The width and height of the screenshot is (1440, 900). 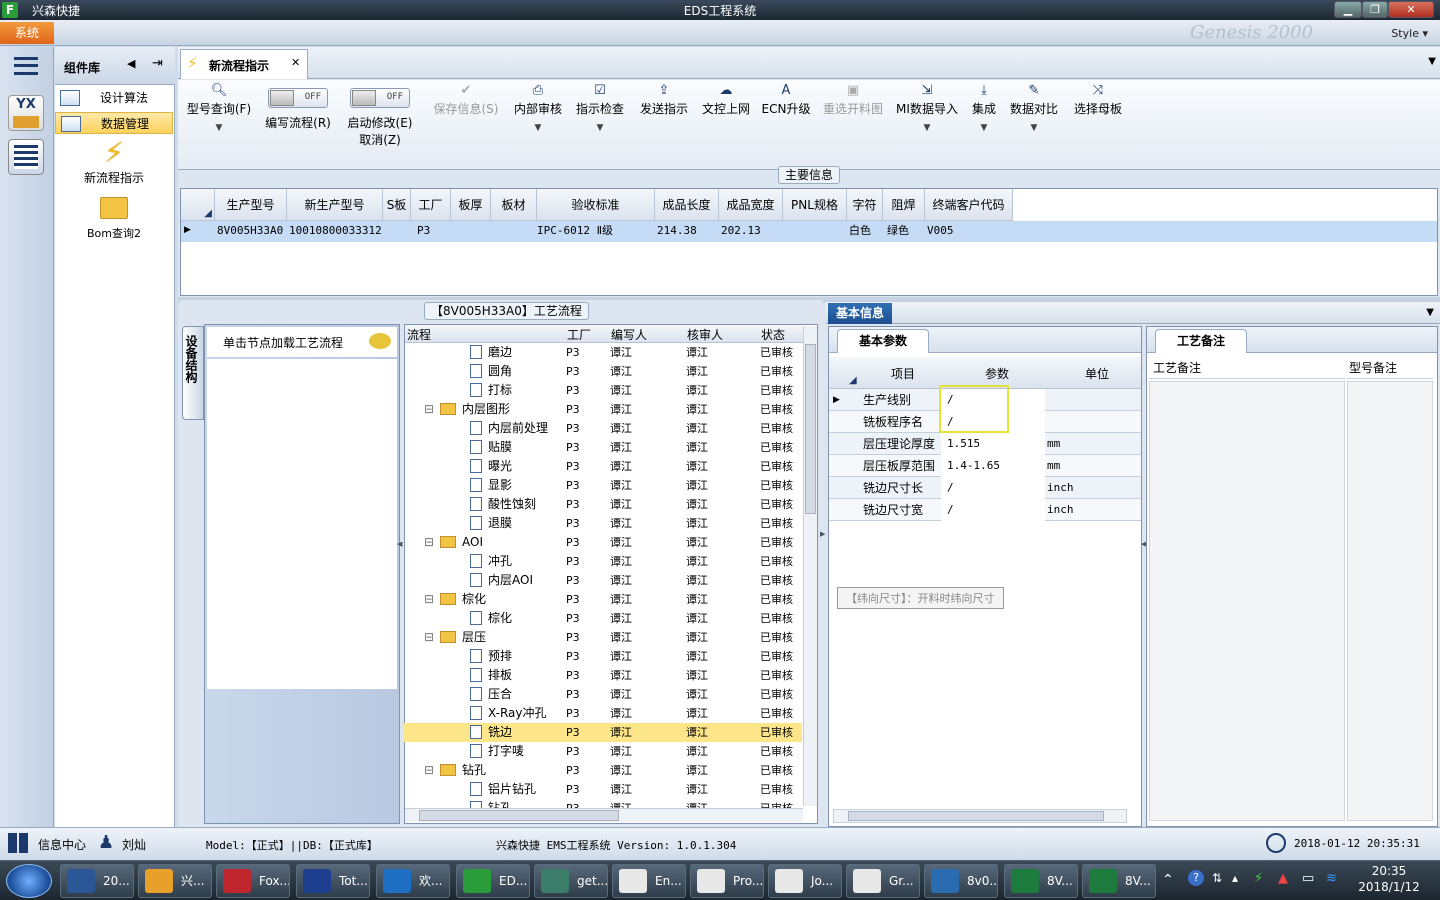 What do you see at coordinates (508, 713) in the screenshot?
I see `flow-node: X-Ray冲孔` at bounding box center [508, 713].